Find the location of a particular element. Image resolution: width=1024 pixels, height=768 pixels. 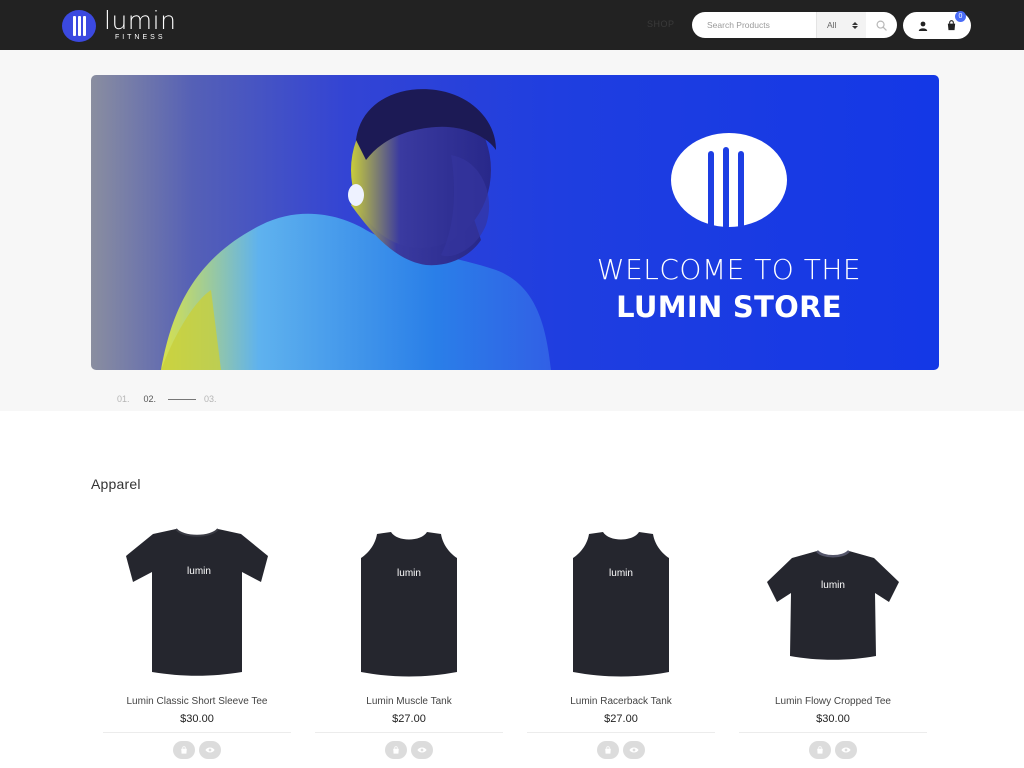

hero-heading-line1: WELCOME TO THE is located at coordinates (729, 269).